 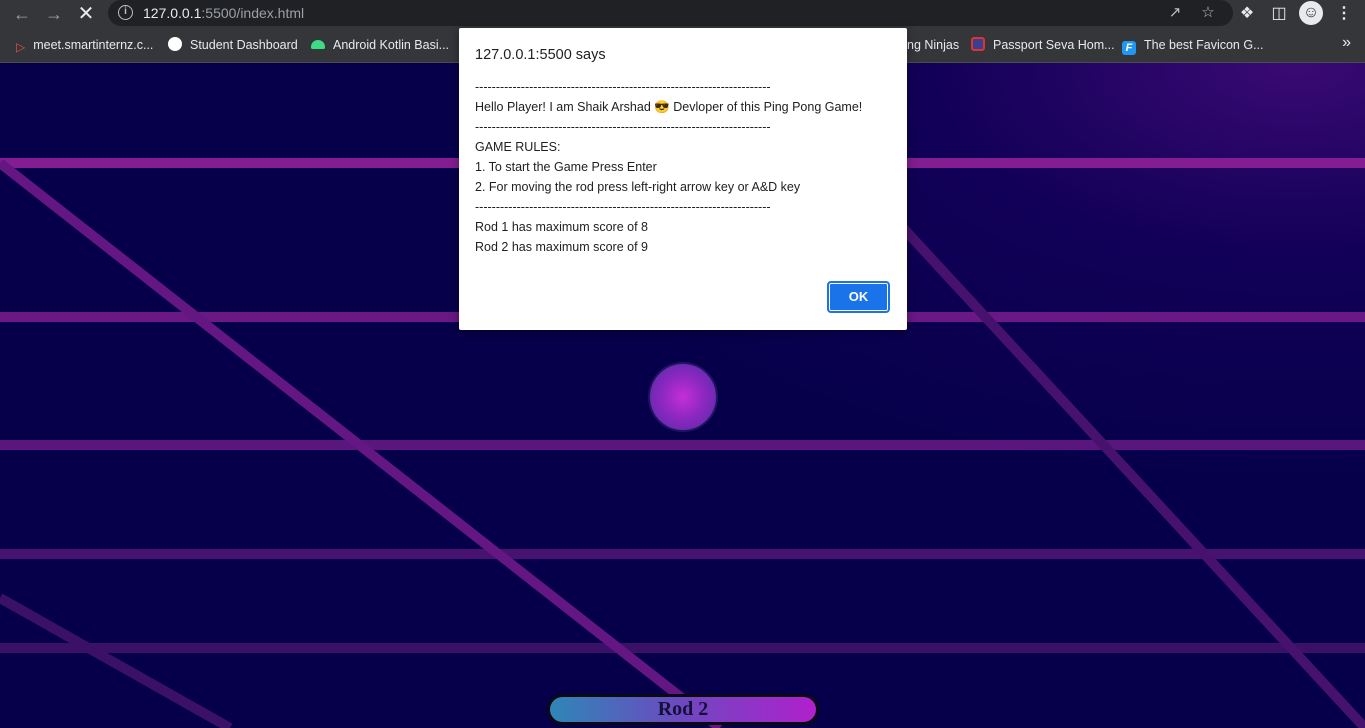 What do you see at coordinates (978, 44) in the screenshot?
I see `passport-seva-icon` at bounding box center [978, 44].